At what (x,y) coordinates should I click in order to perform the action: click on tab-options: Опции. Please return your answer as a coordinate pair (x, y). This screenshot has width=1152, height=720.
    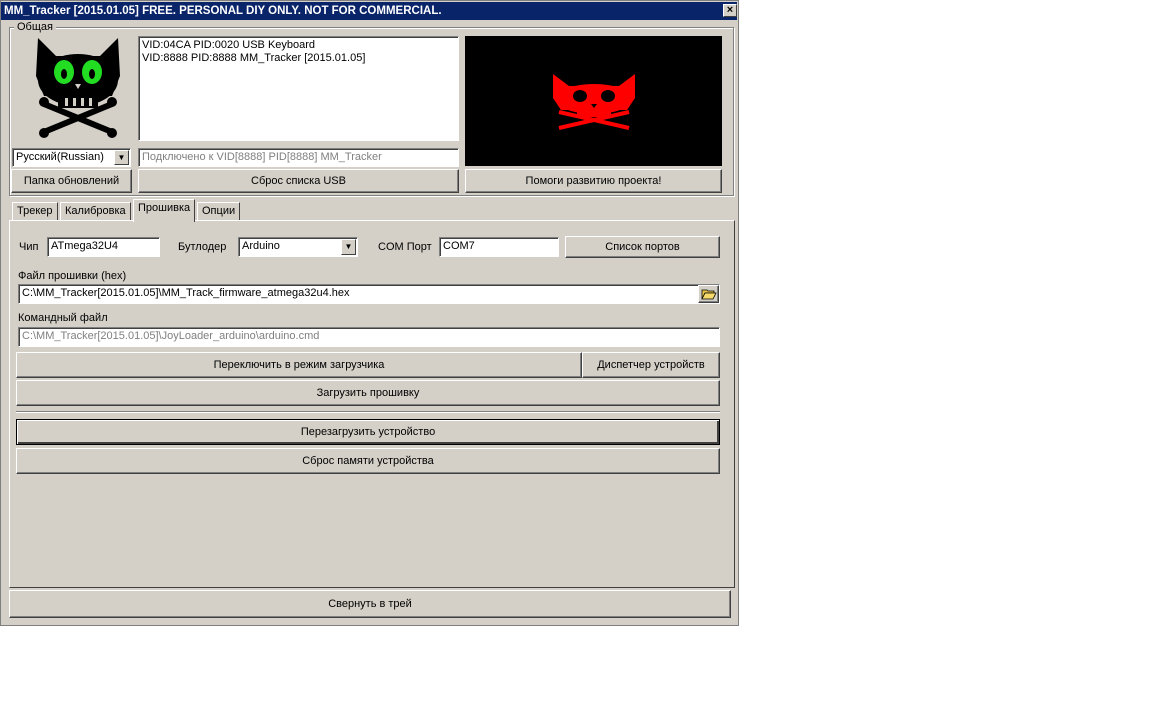
    Looking at the image, I should click on (219, 211).